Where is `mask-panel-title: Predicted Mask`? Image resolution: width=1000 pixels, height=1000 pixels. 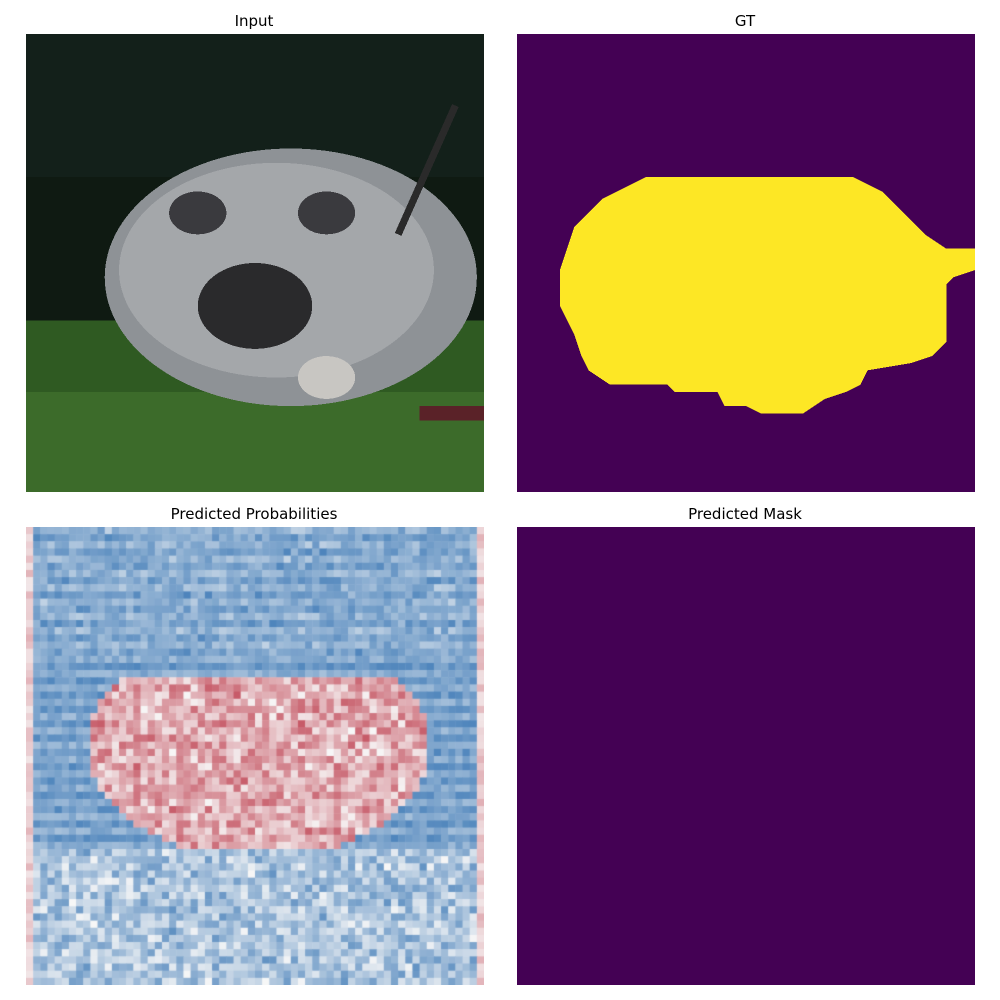
mask-panel-title: Predicted Mask is located at coordinates (745, 514).